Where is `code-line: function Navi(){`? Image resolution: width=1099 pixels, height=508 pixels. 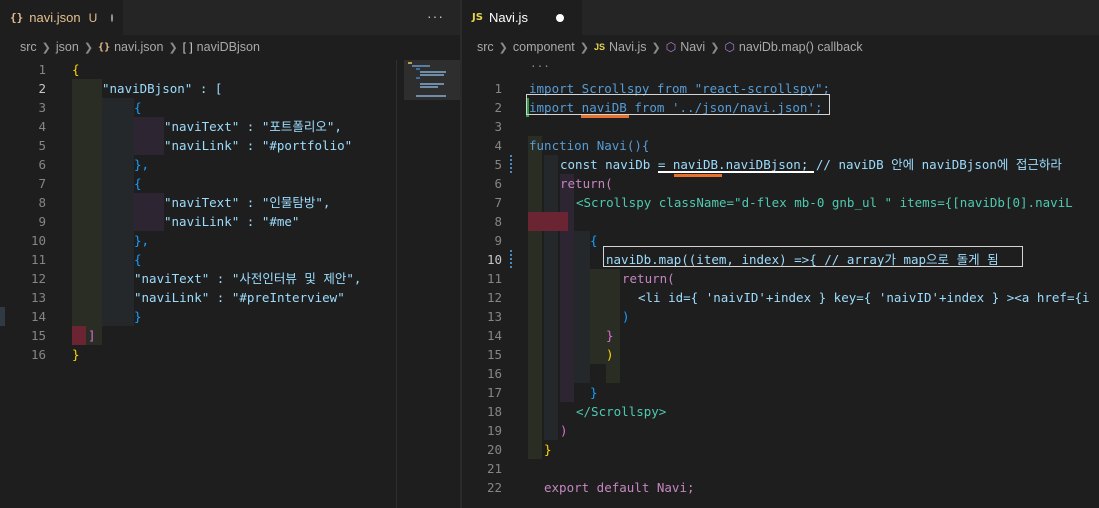 code-line: function Navi(){ is located at coordinates (589, 145).